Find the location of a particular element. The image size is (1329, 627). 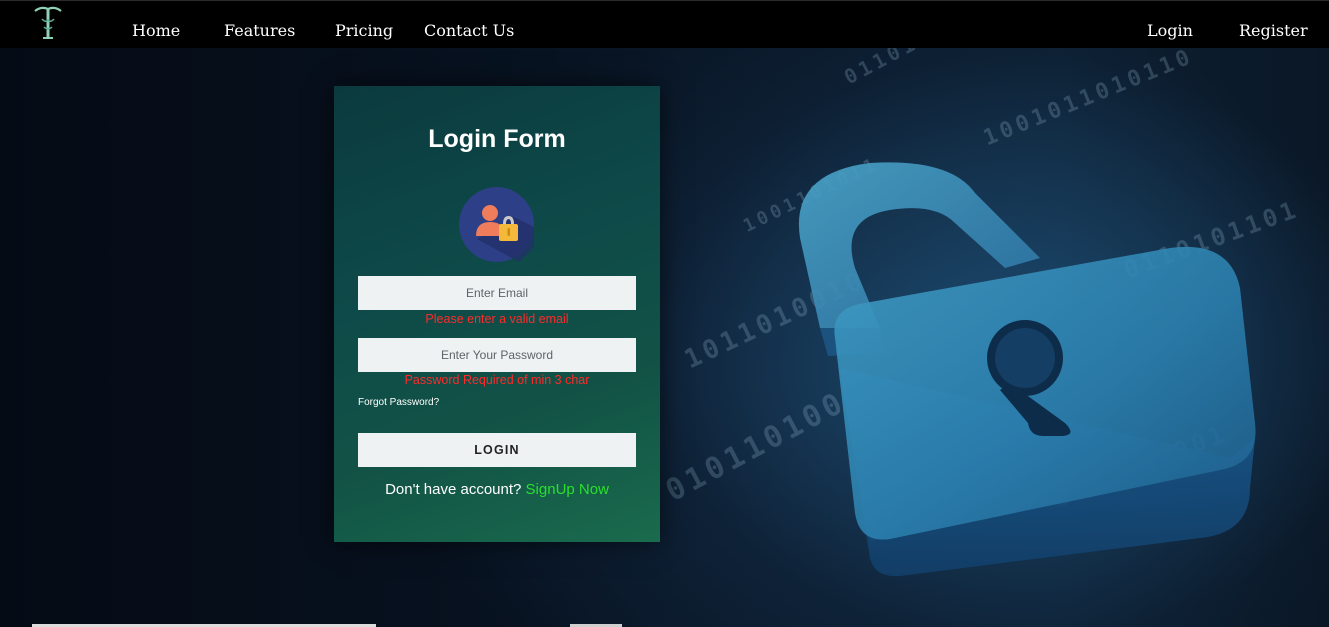

user-lock-icon is located at coordinates (496, 224).